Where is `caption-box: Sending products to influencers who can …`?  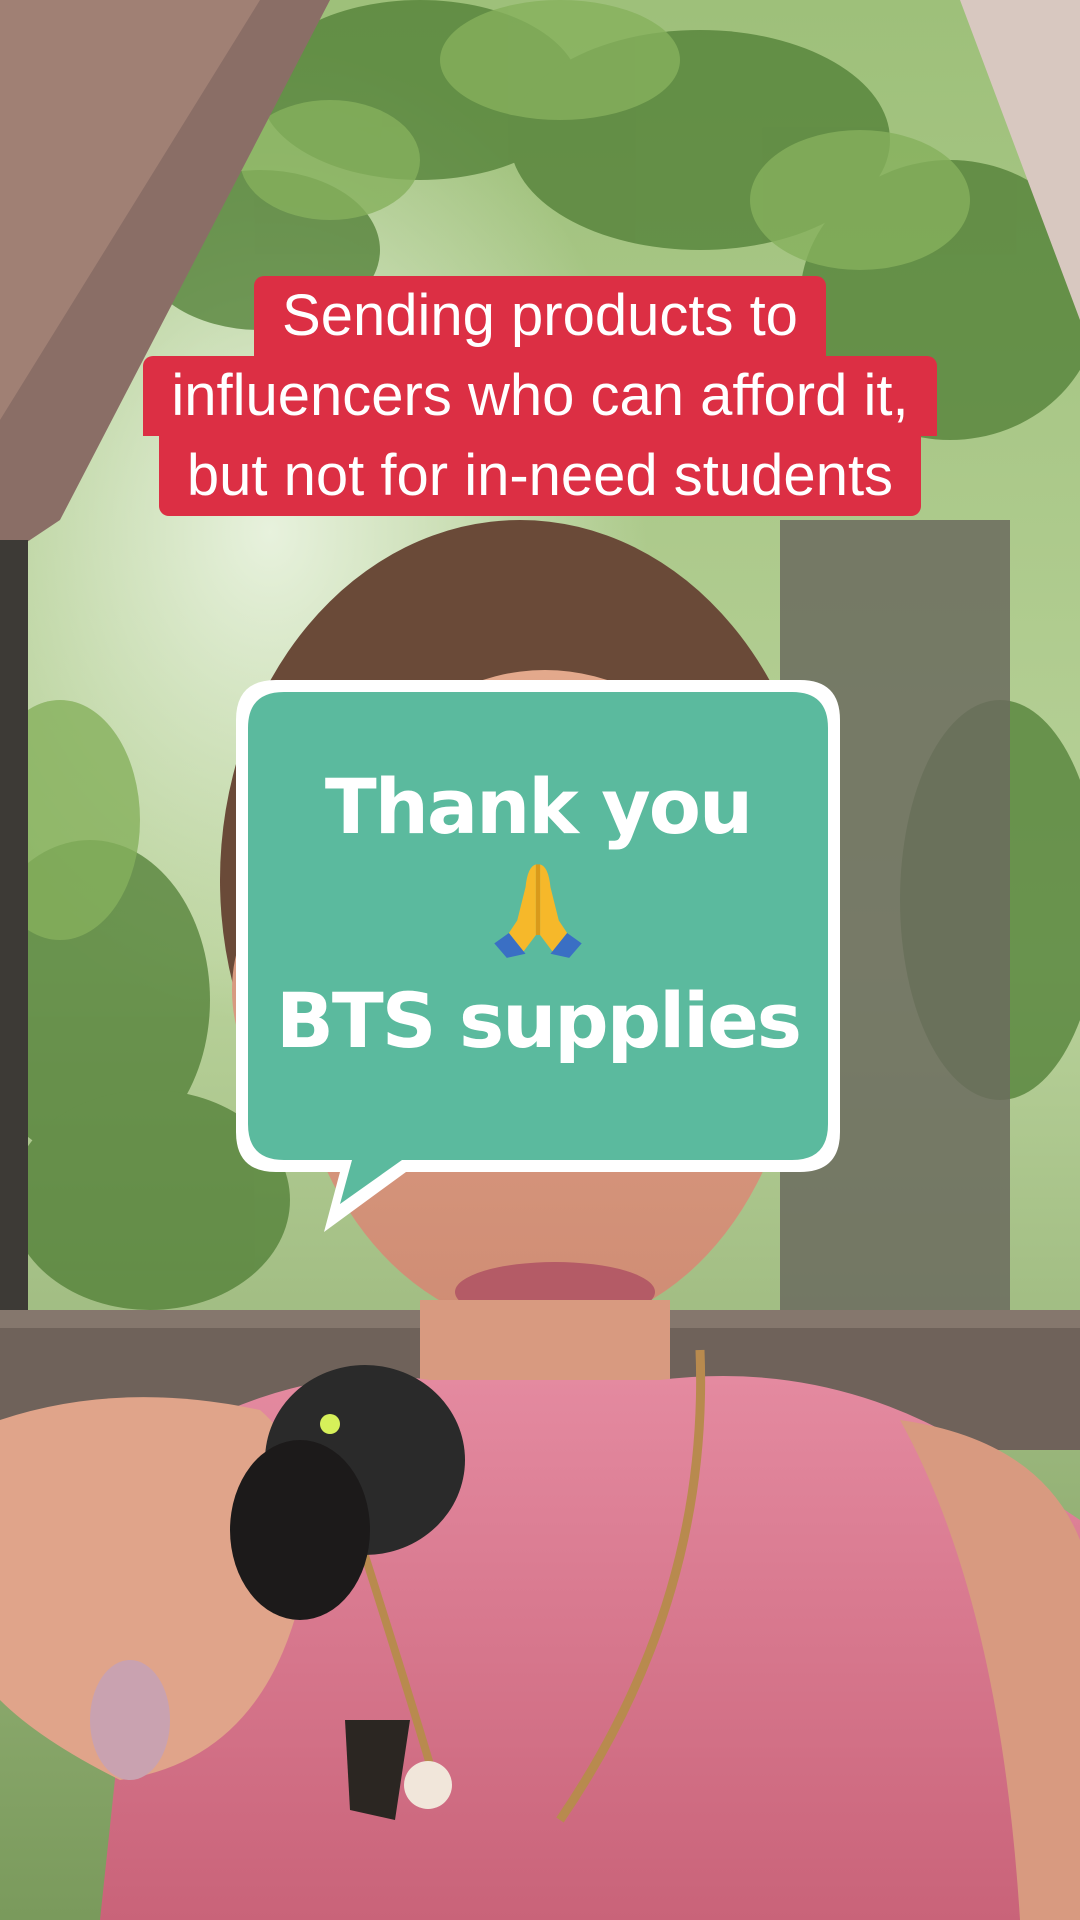 caption-box: Sending products to influencers who can … is located at coordinates (540, 396).